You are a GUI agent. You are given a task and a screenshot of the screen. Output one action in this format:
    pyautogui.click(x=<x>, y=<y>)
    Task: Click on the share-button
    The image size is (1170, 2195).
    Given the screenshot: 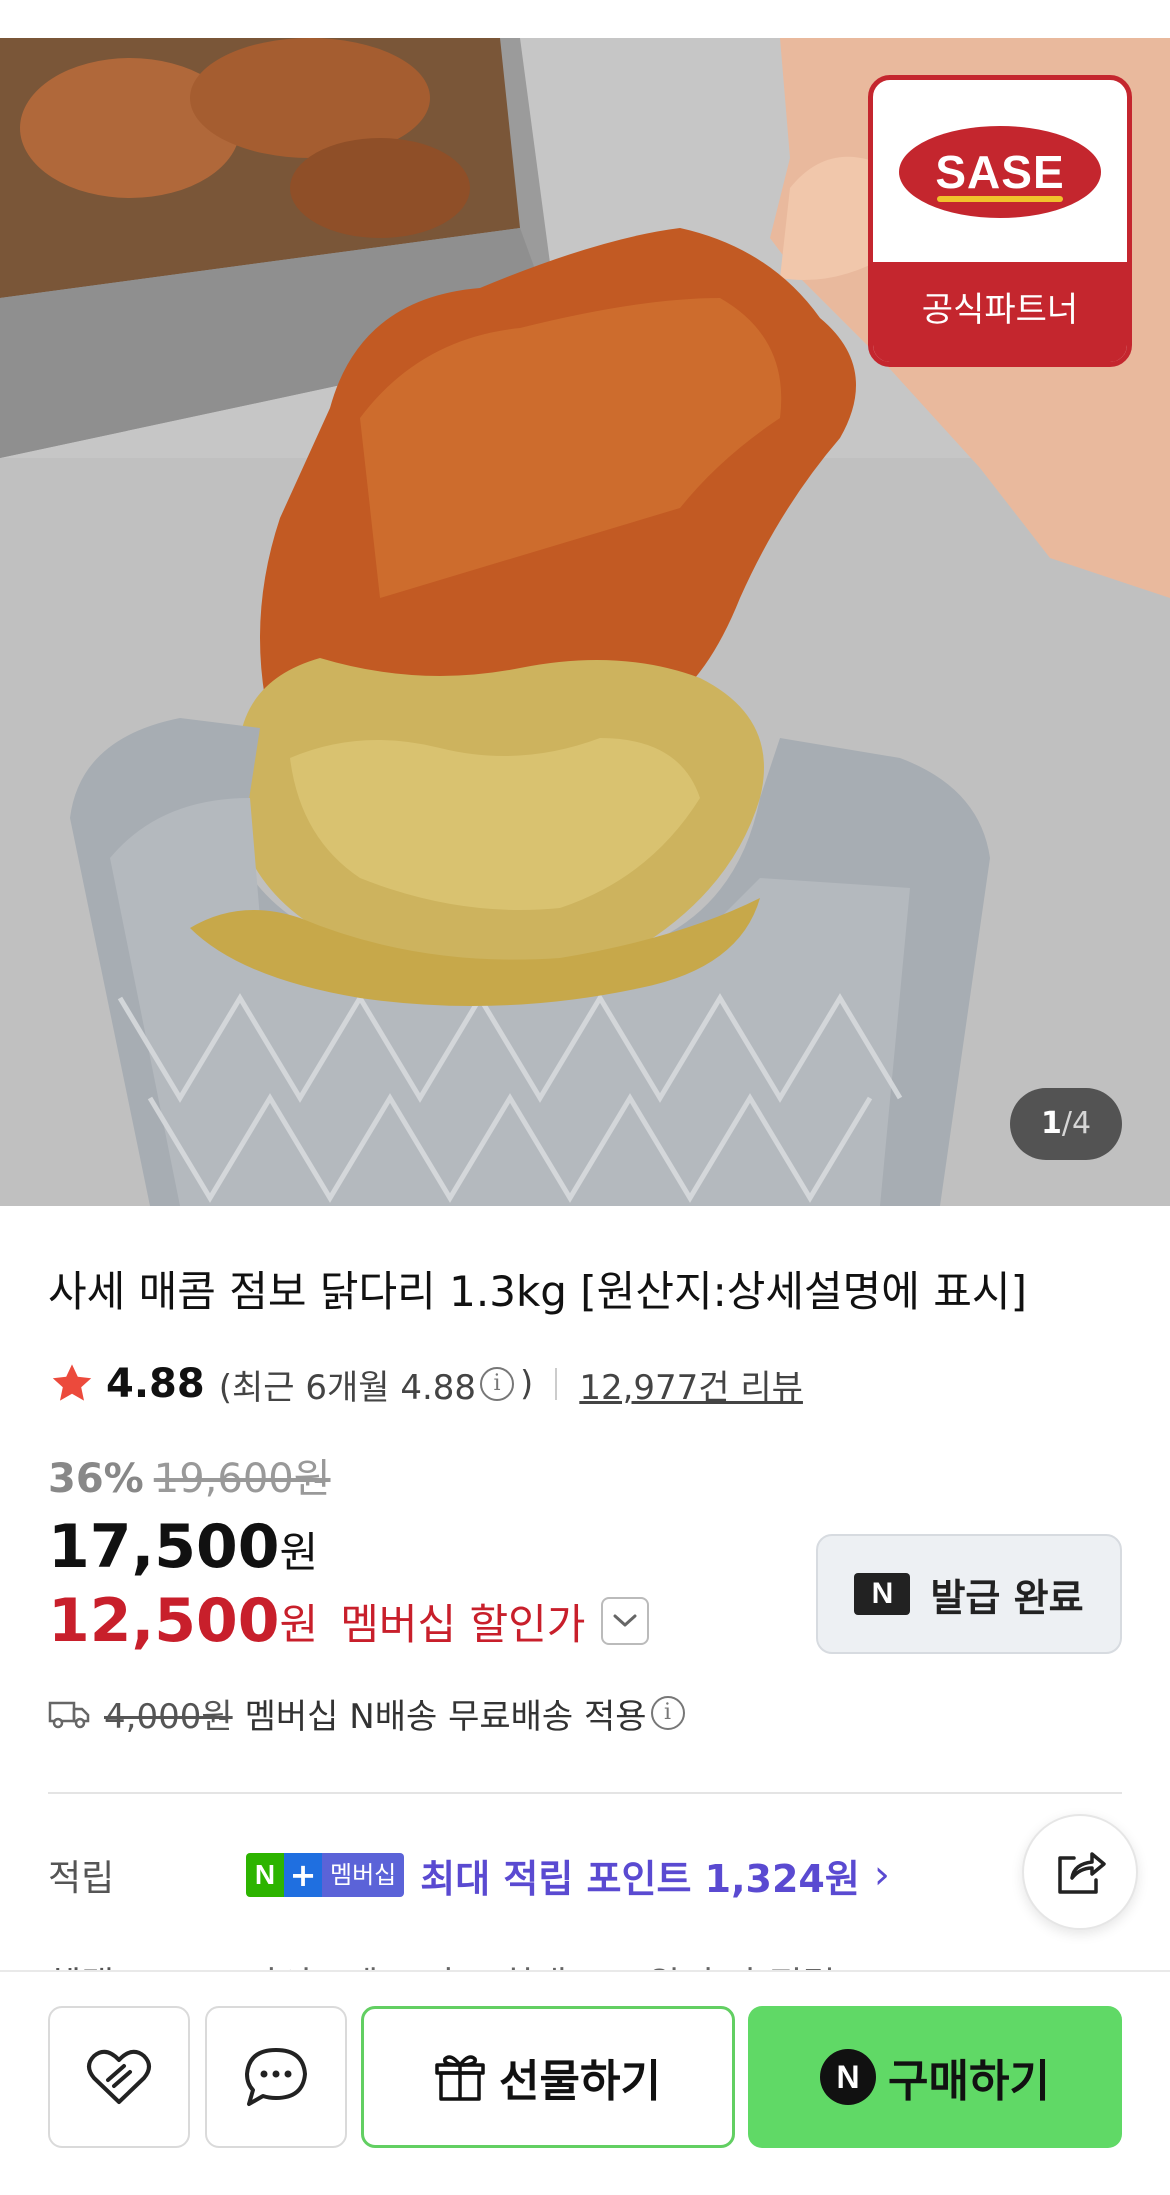 What is the action you would take?
    pyautogui.click(x=1080, y=1872)
    